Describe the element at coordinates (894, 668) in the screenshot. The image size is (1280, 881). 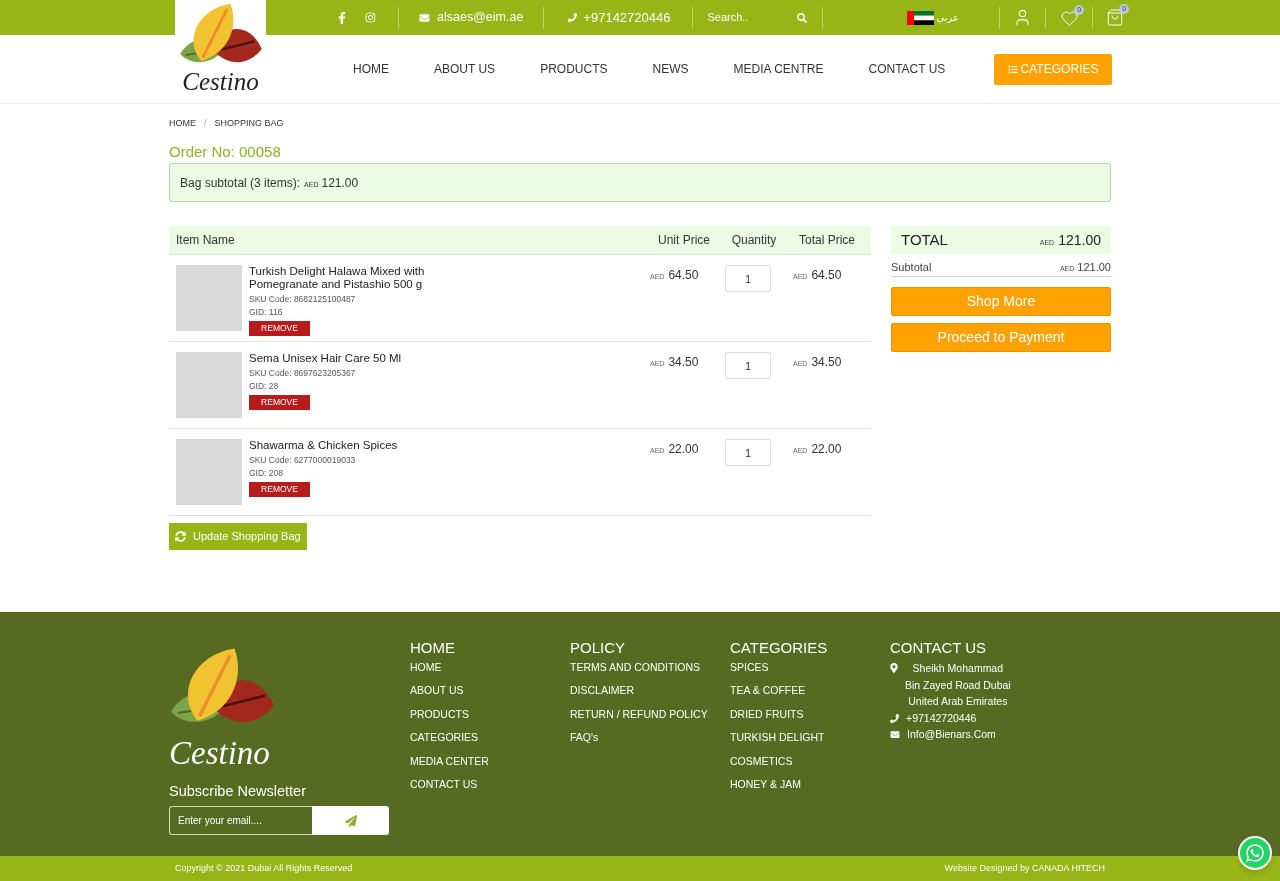
I see `map-pin-icon` at that location.